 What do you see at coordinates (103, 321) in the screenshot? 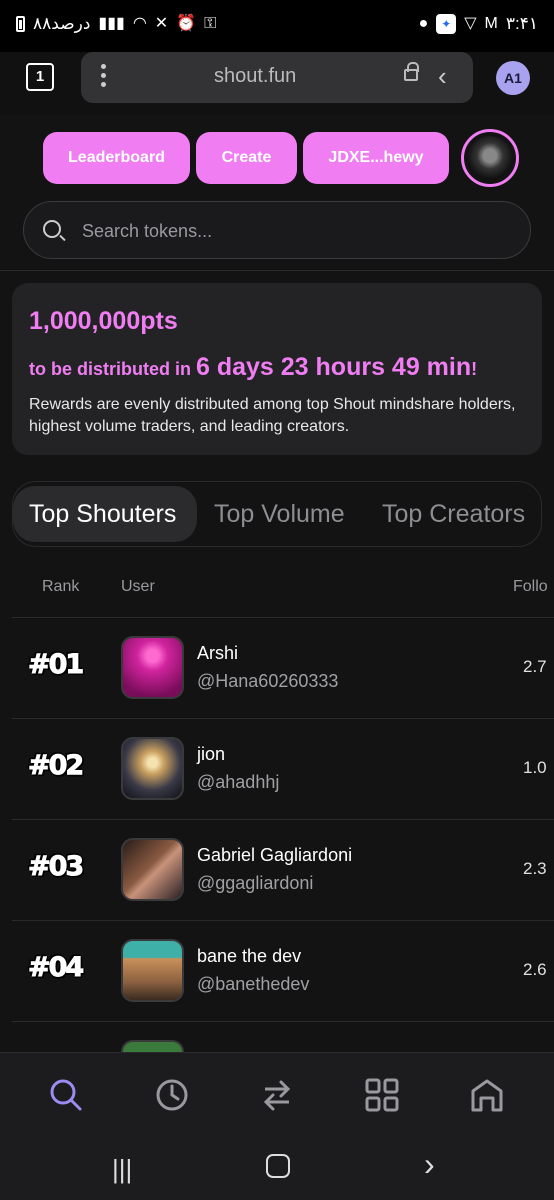
I see `rewards-points: 1,000,000pts` at bounding box center [103, 321].